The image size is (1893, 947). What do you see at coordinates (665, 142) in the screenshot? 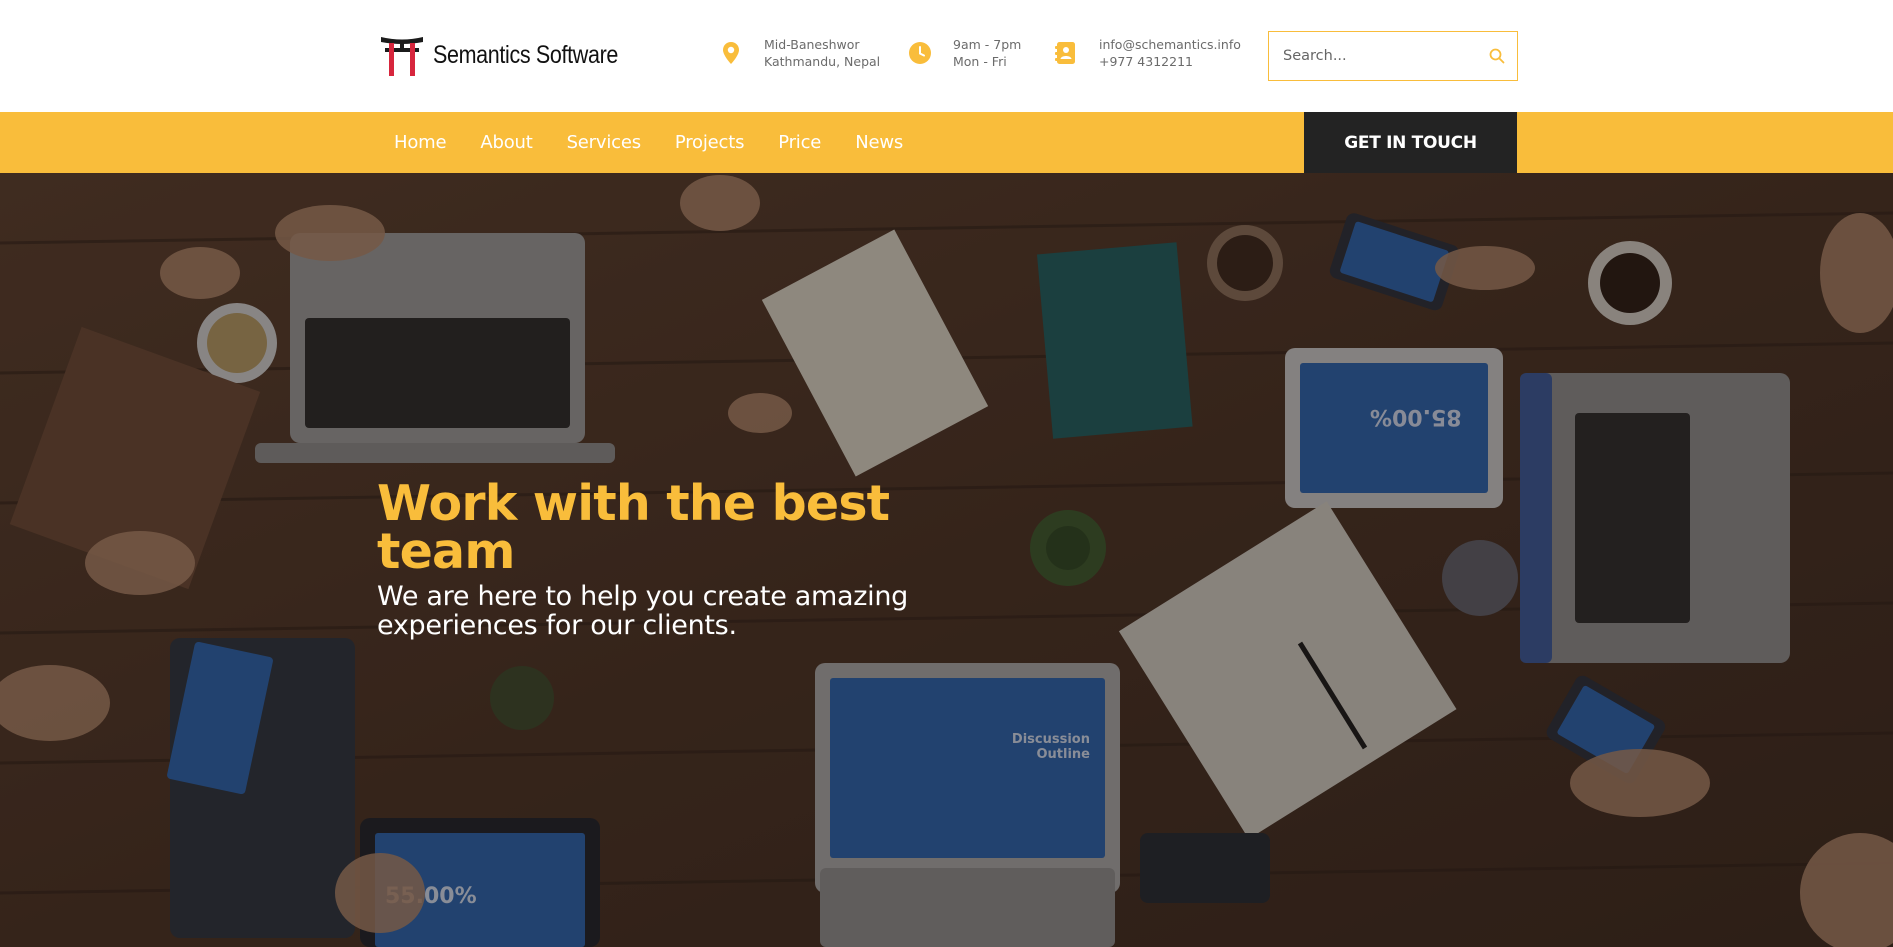
I see `nav-list: Home About Services Projects Price News` at bounding box center [665, 142].